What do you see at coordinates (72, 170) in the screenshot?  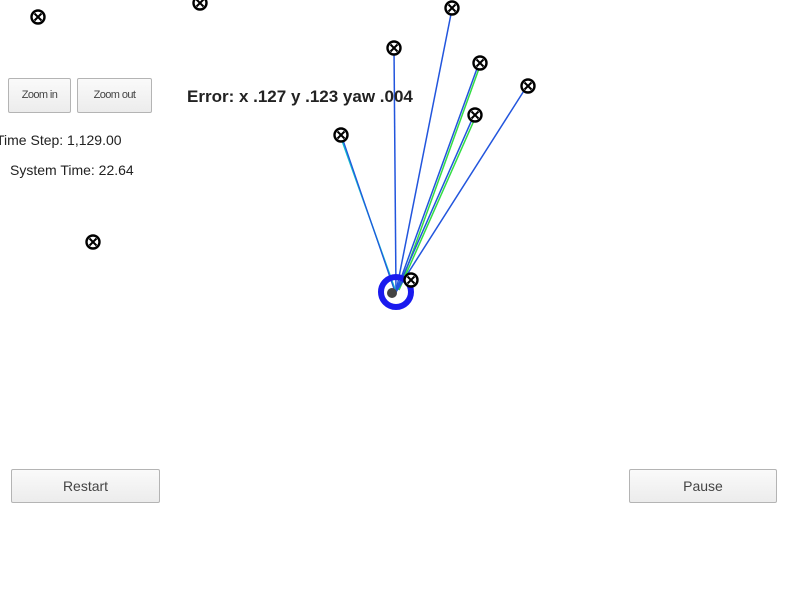 I see `system-time-label: System Time: 22.64` at bounding box center [72, 170].